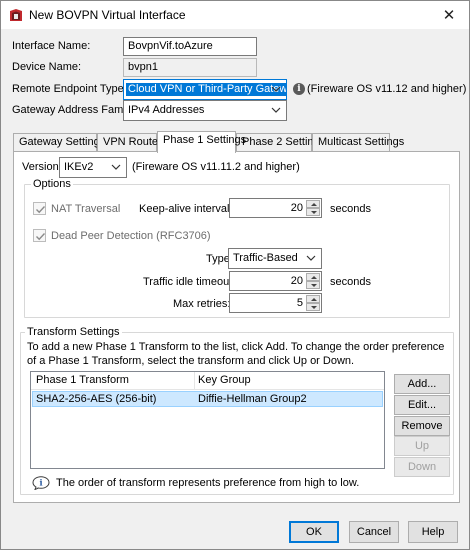 The width and height of the screenshot is (470, 550). Describe the element at coordinates (47, 67) in the screenshot. I see `device-name-label: Device Name:` at that location.